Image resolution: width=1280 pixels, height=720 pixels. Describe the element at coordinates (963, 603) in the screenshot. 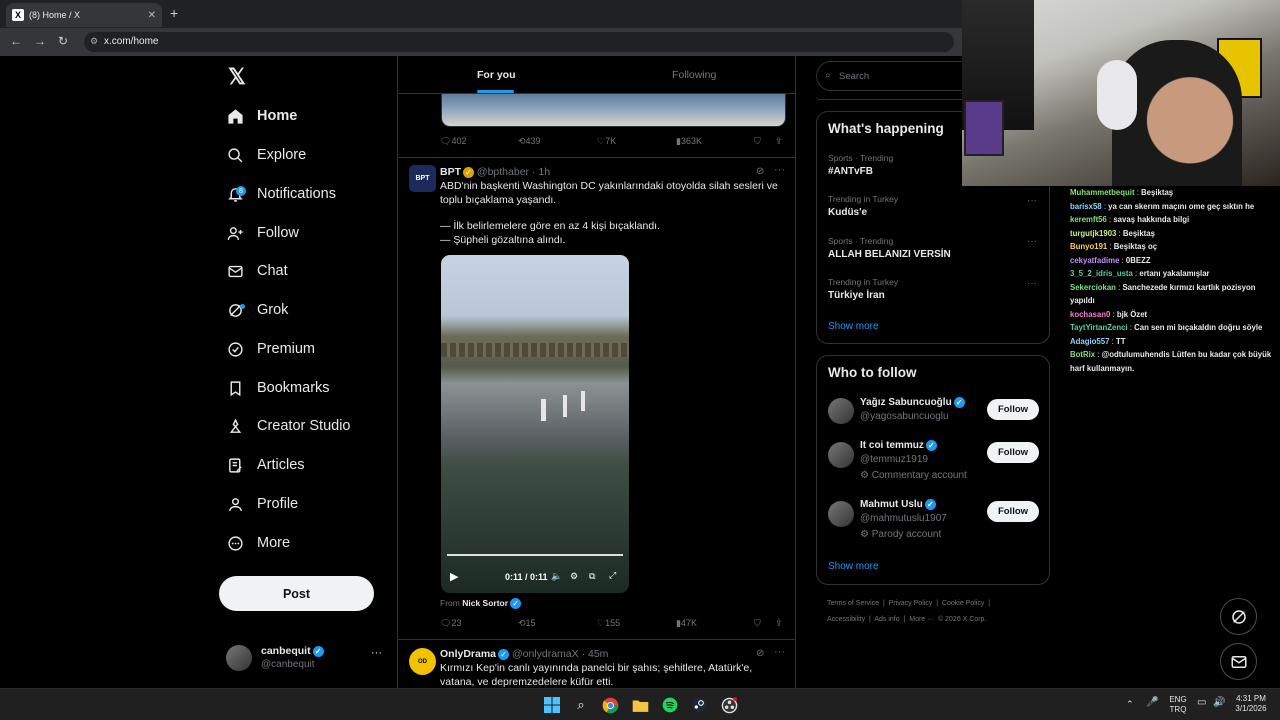

I see `footer-link: Cookie Policy` at that location.